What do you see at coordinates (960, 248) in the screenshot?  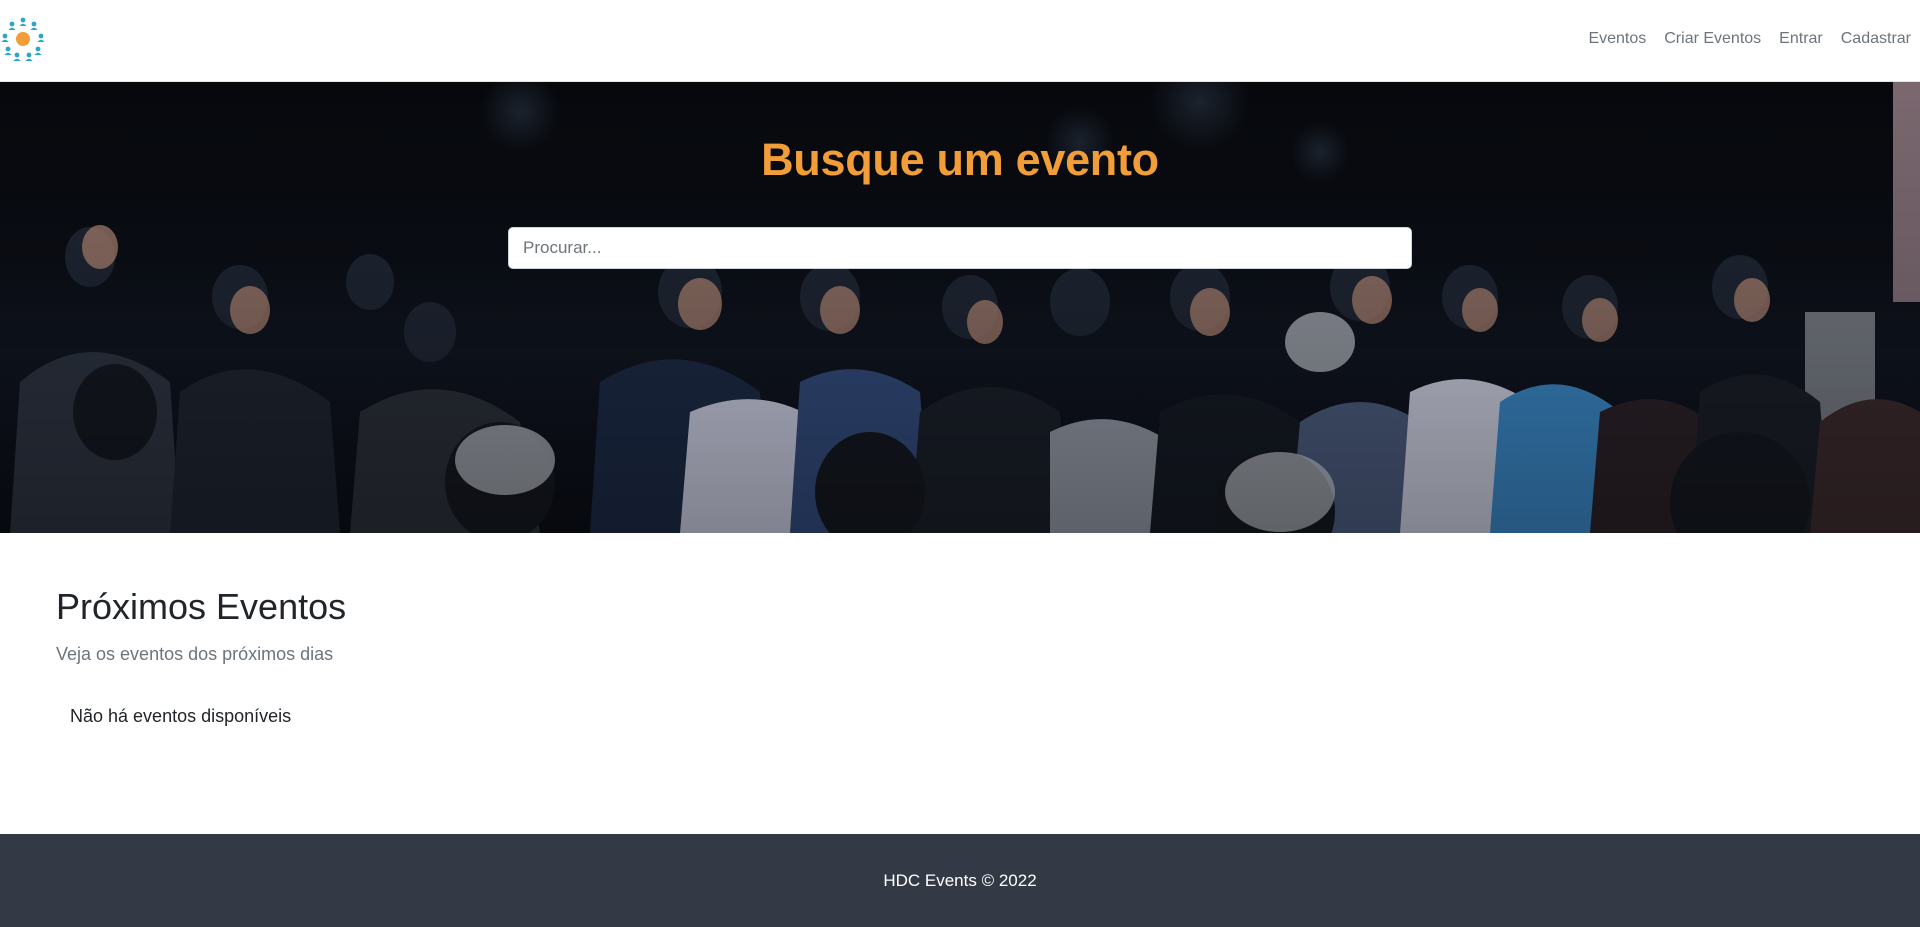 I see `search-input` at bounding box center [960, 248].